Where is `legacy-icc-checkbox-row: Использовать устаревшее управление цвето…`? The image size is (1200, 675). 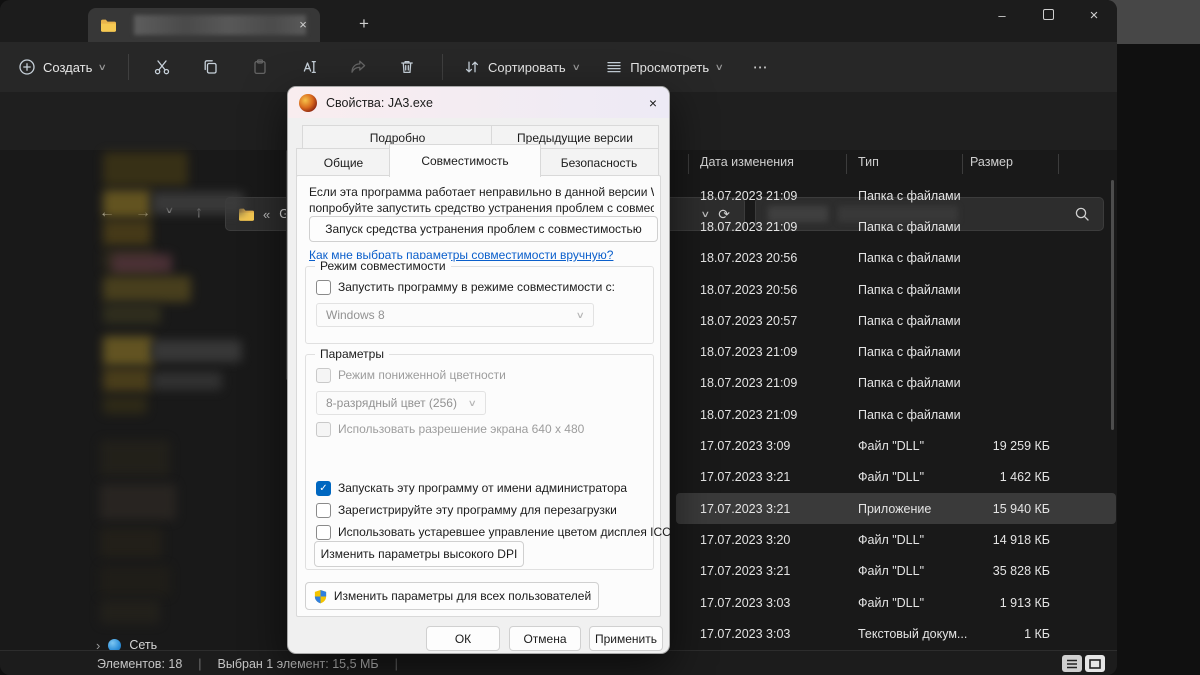 legacy-icc-checkbox-row: Использовать устаревшее управление цвето… is located at coordinates (493, 532).